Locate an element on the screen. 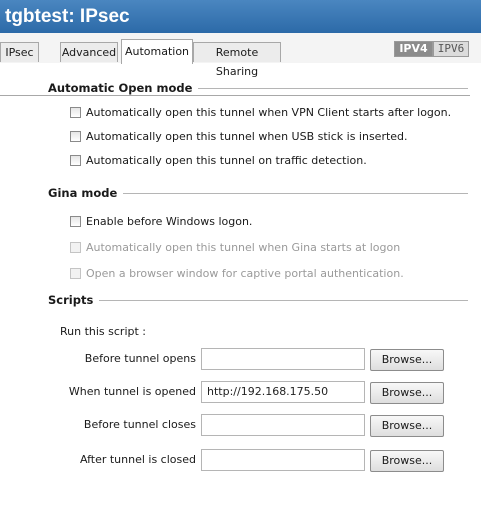  automatic-open-section: Automatic Open mode is located at coordinates (258, 88).